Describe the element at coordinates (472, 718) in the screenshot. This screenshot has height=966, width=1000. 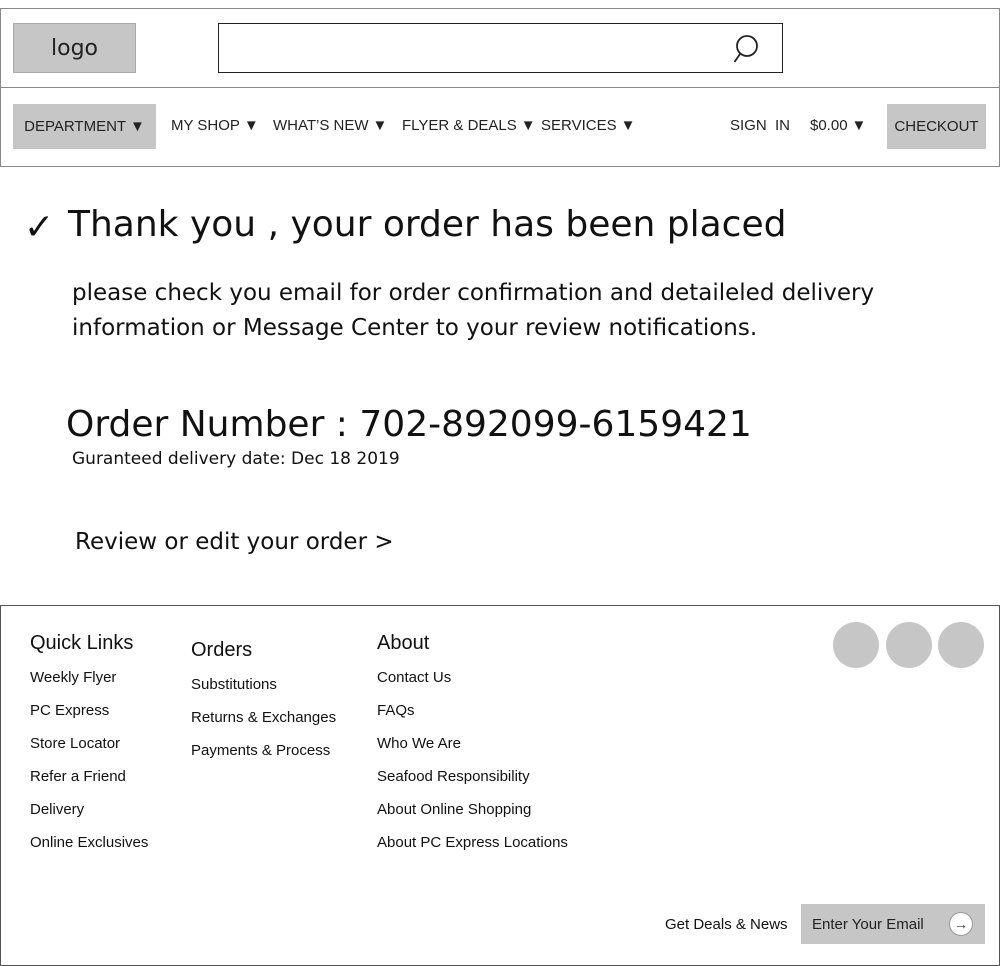
I see `footer-link: FAQs` at that location.